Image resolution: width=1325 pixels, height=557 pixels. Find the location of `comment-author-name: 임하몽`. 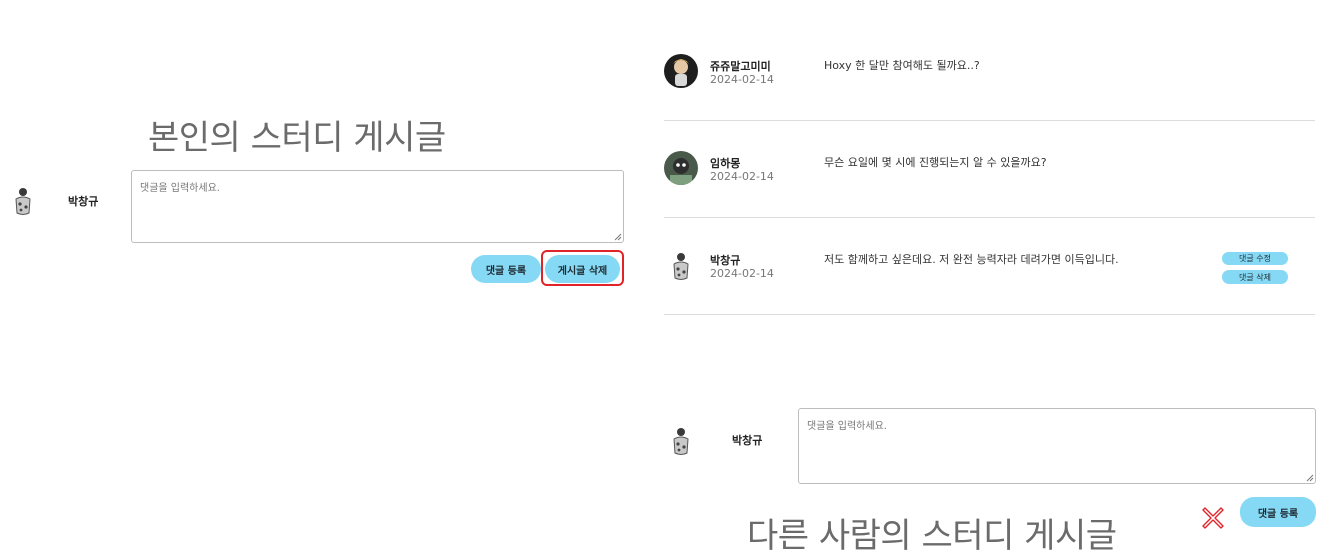

comment-author-name: 임하몽 is located at coordinates (725, 163).